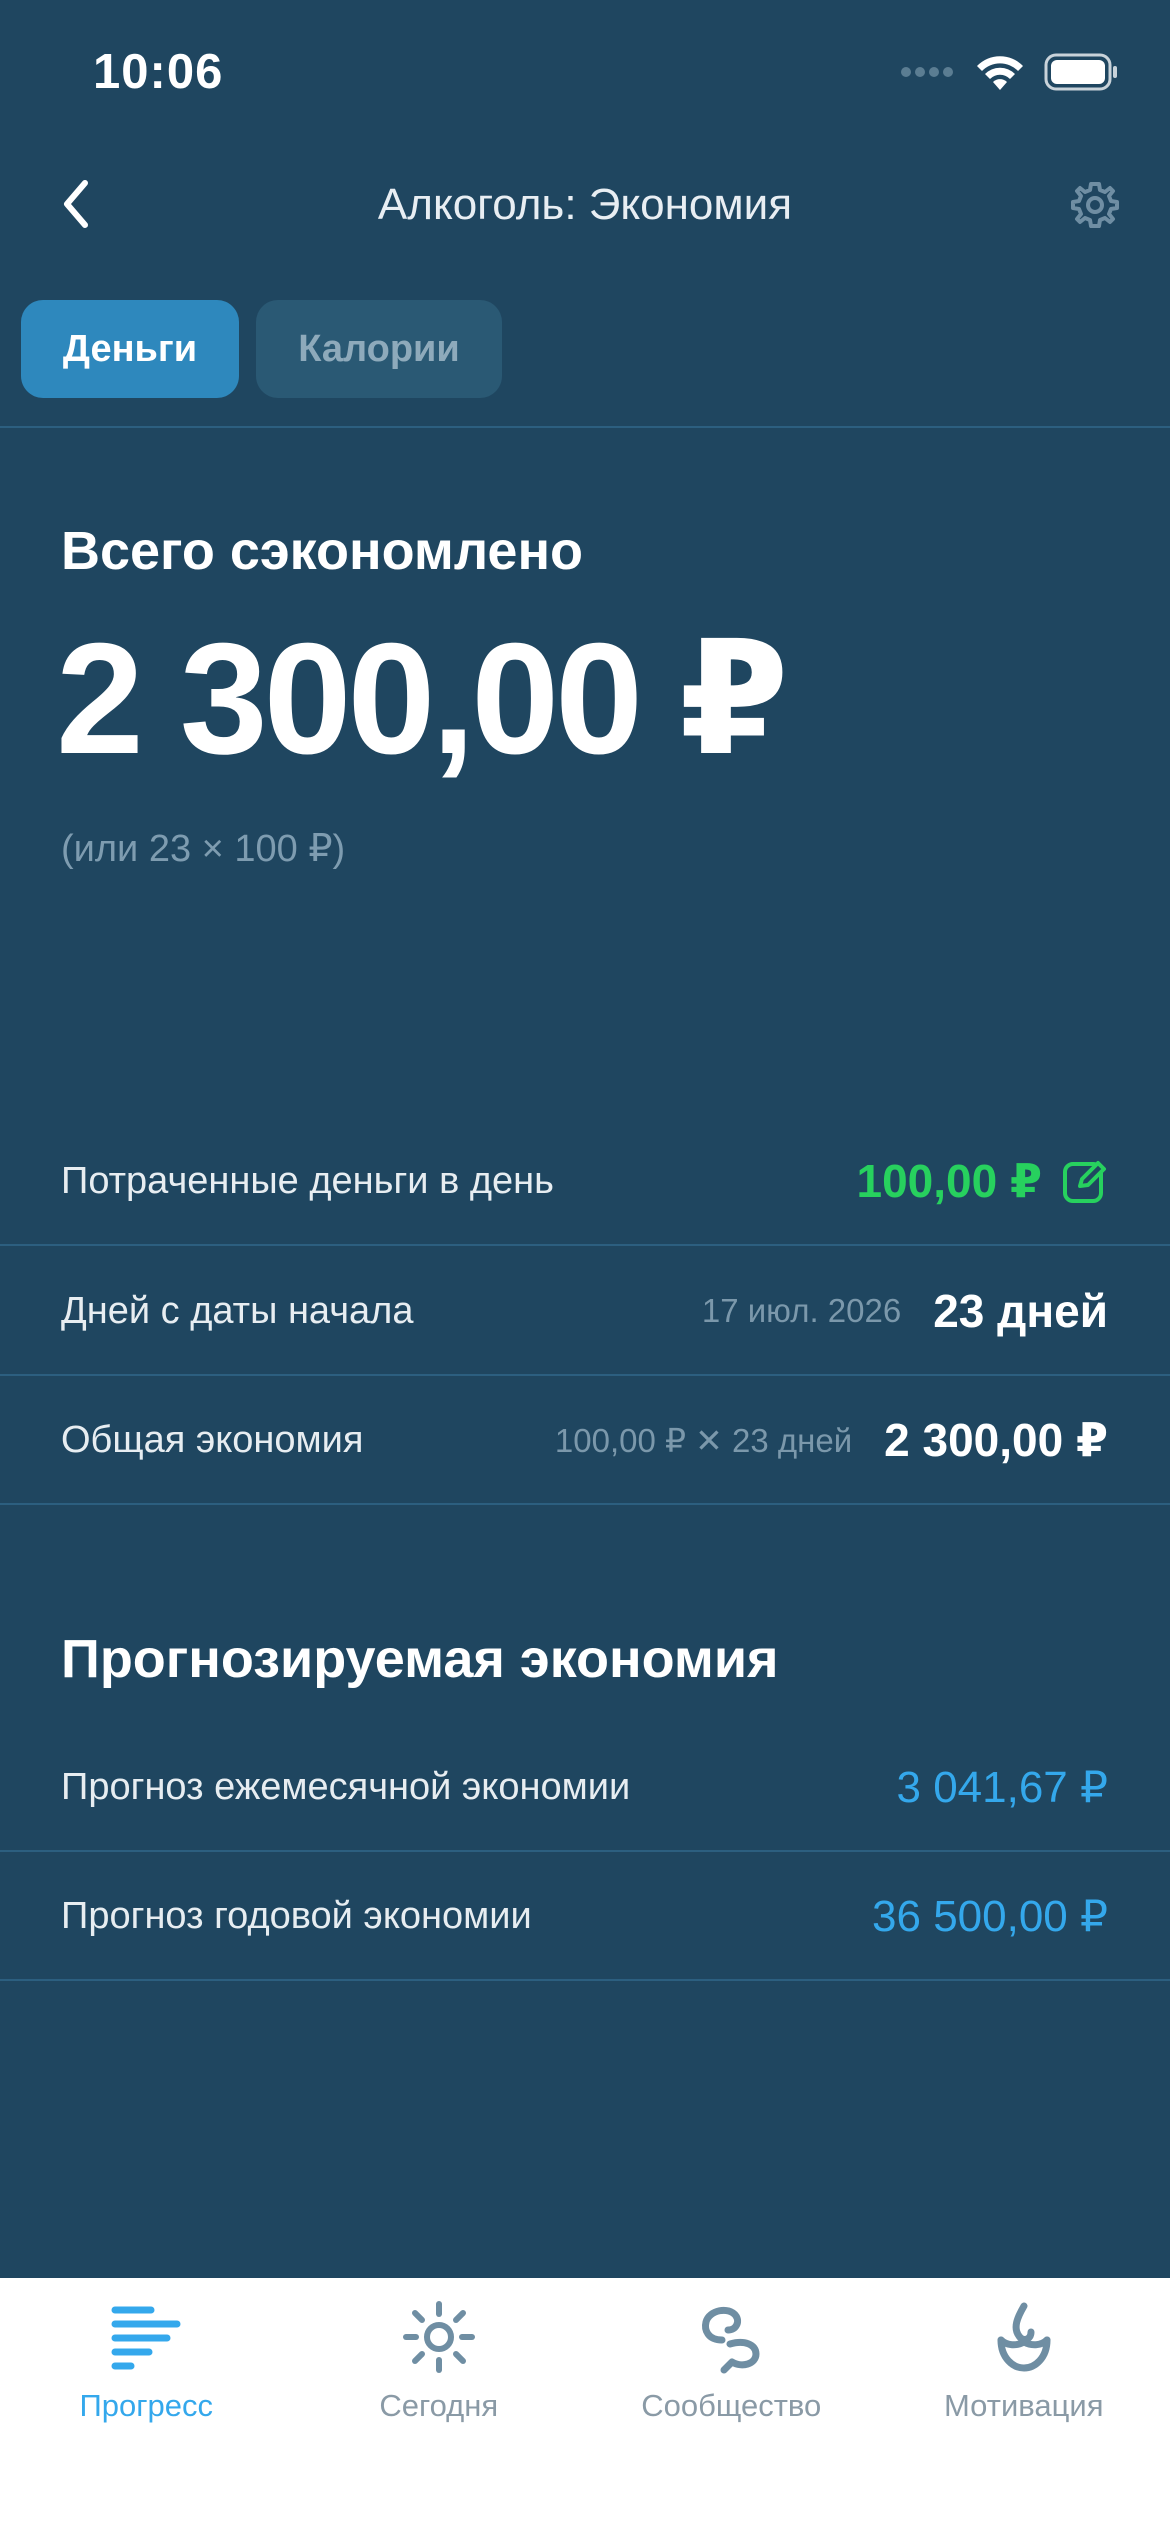  I want to click on start-date: 17 июл. 2026, so click(801, 1310).